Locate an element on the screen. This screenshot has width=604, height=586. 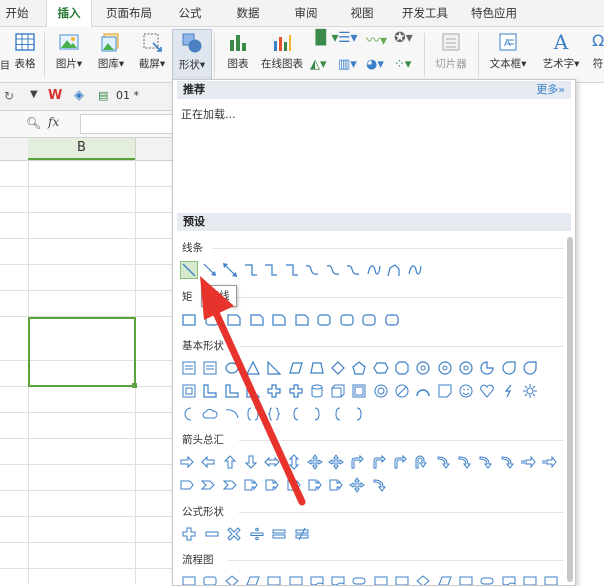
screenshot-button: 截屏▾ is located at coordinates (152, 54).